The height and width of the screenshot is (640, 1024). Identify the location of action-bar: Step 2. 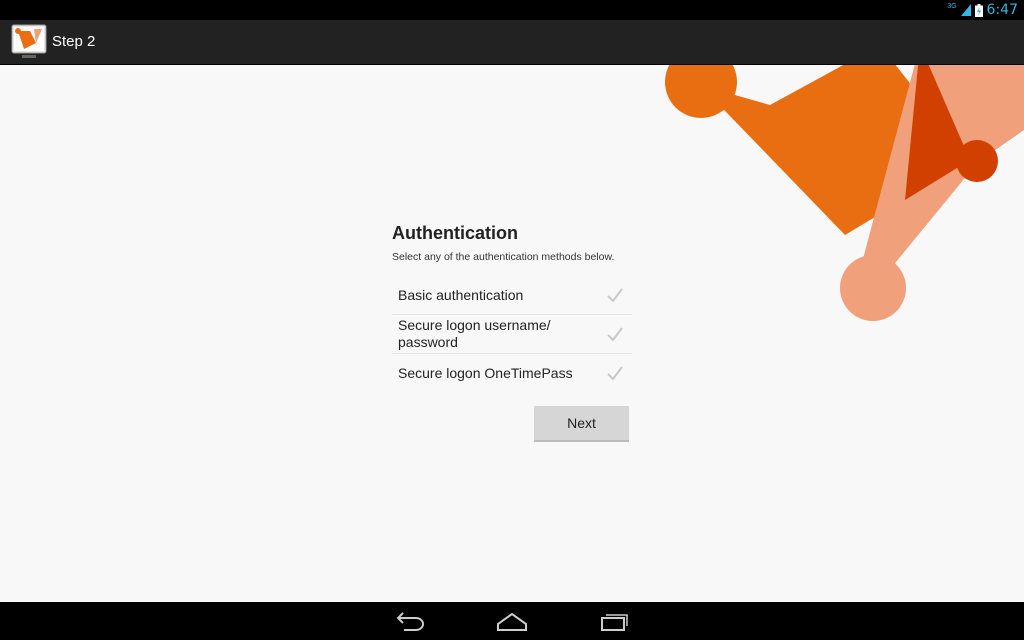
(512, 42).